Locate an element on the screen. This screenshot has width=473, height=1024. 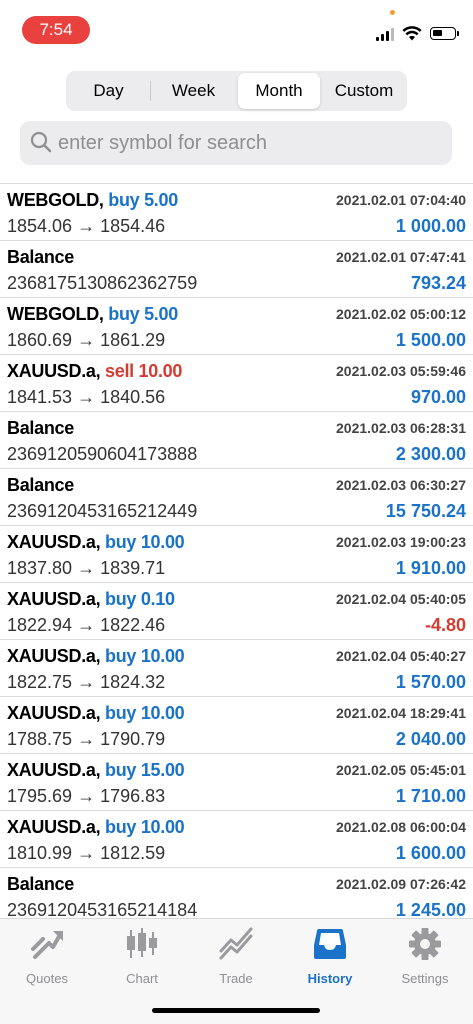
tab-quotes: Quotes is located at coordinates (47, 957).